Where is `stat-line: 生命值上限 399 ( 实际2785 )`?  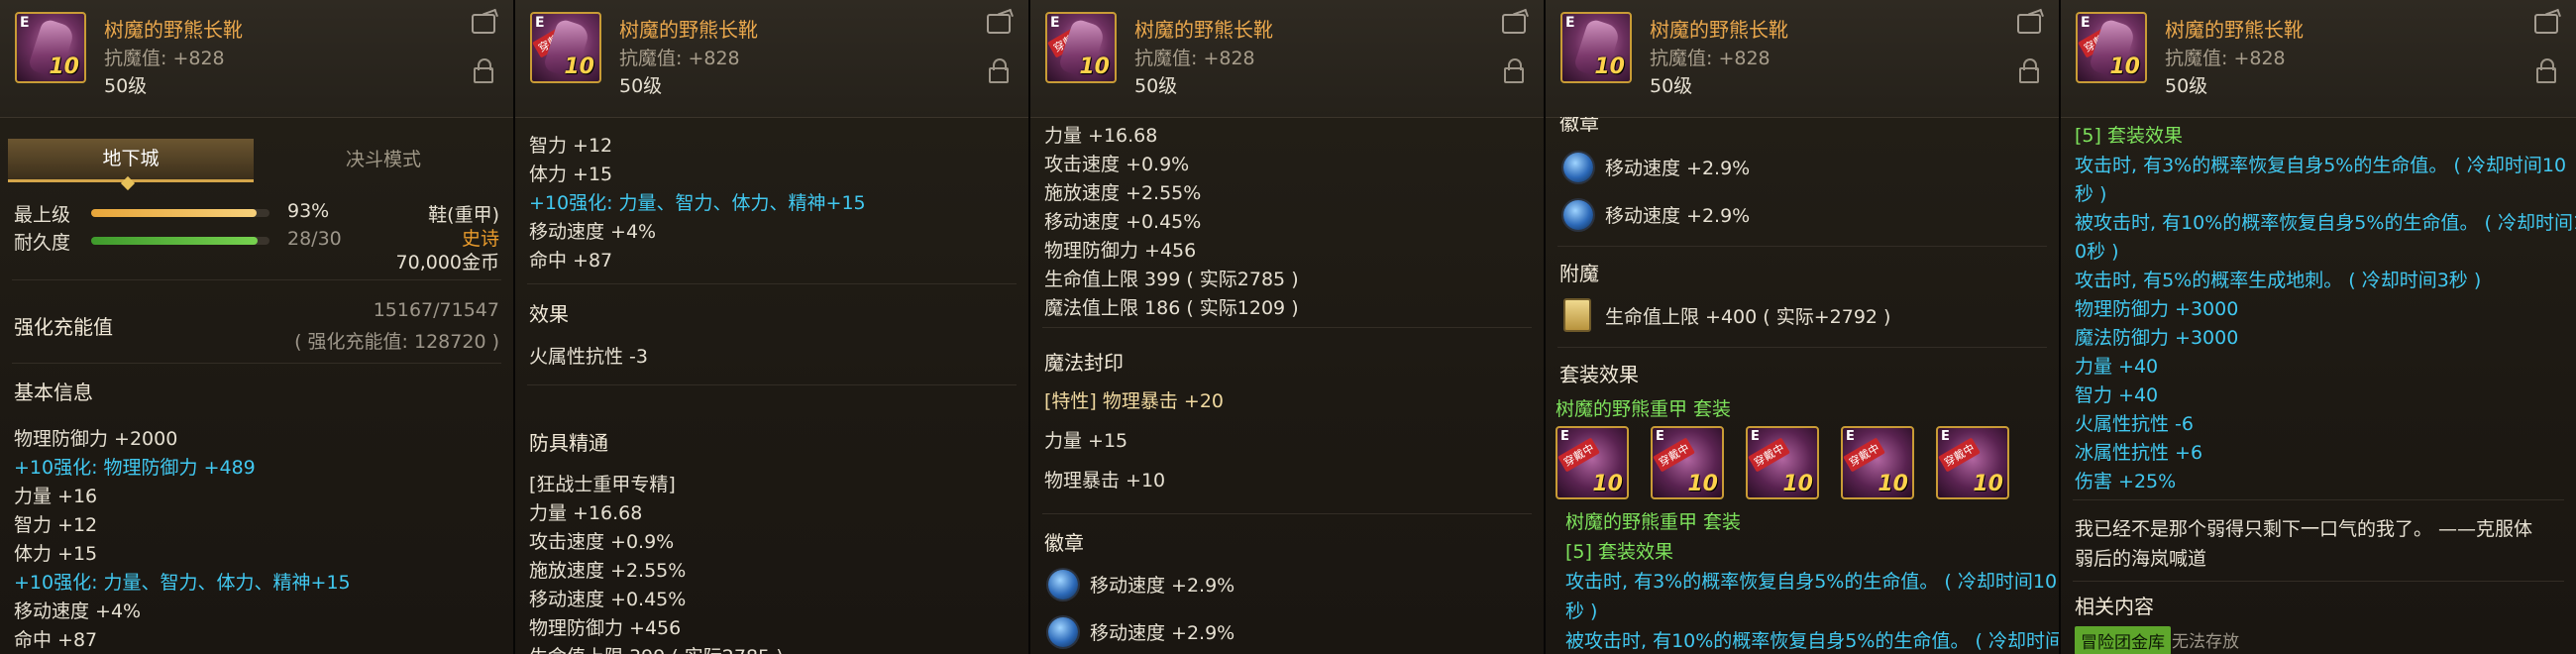 stat-line: 生命值上限 399 ( 实际2785 ) is located at coordinates (657, 648).